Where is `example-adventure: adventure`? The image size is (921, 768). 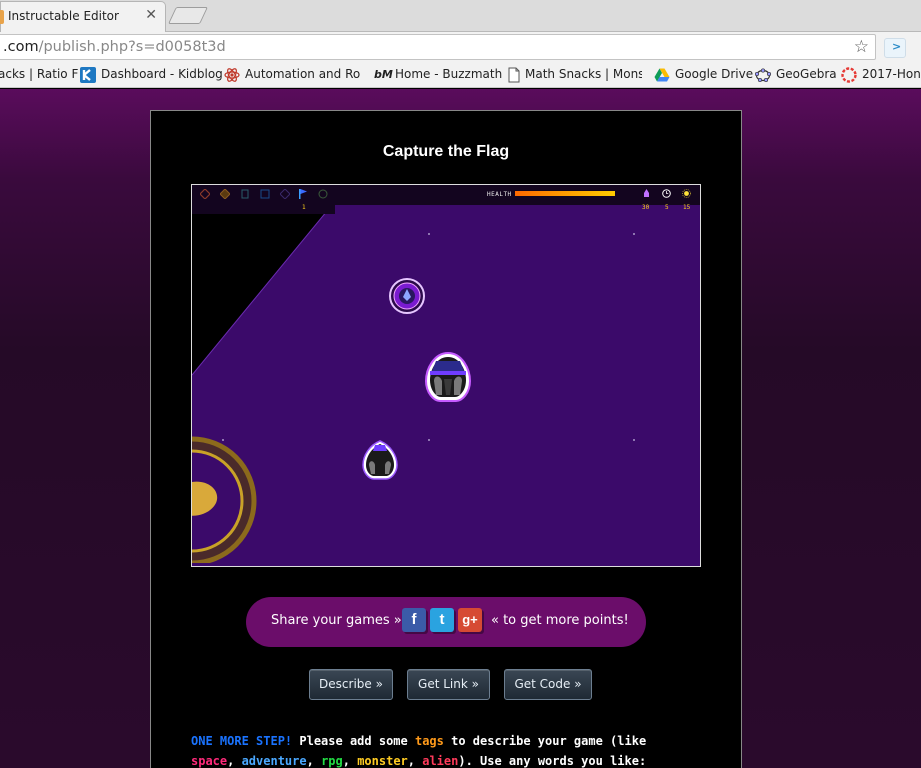 example-adventure: adventure is located at coordinates (274, 761).